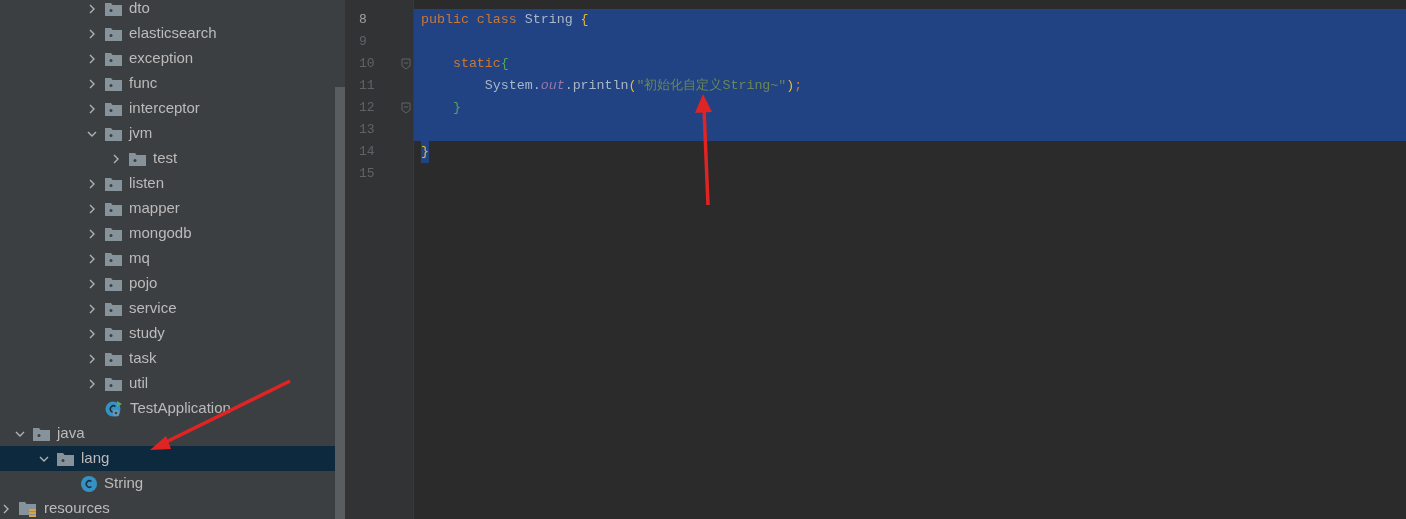  I want to click on code-token: static, so click(476, 64).